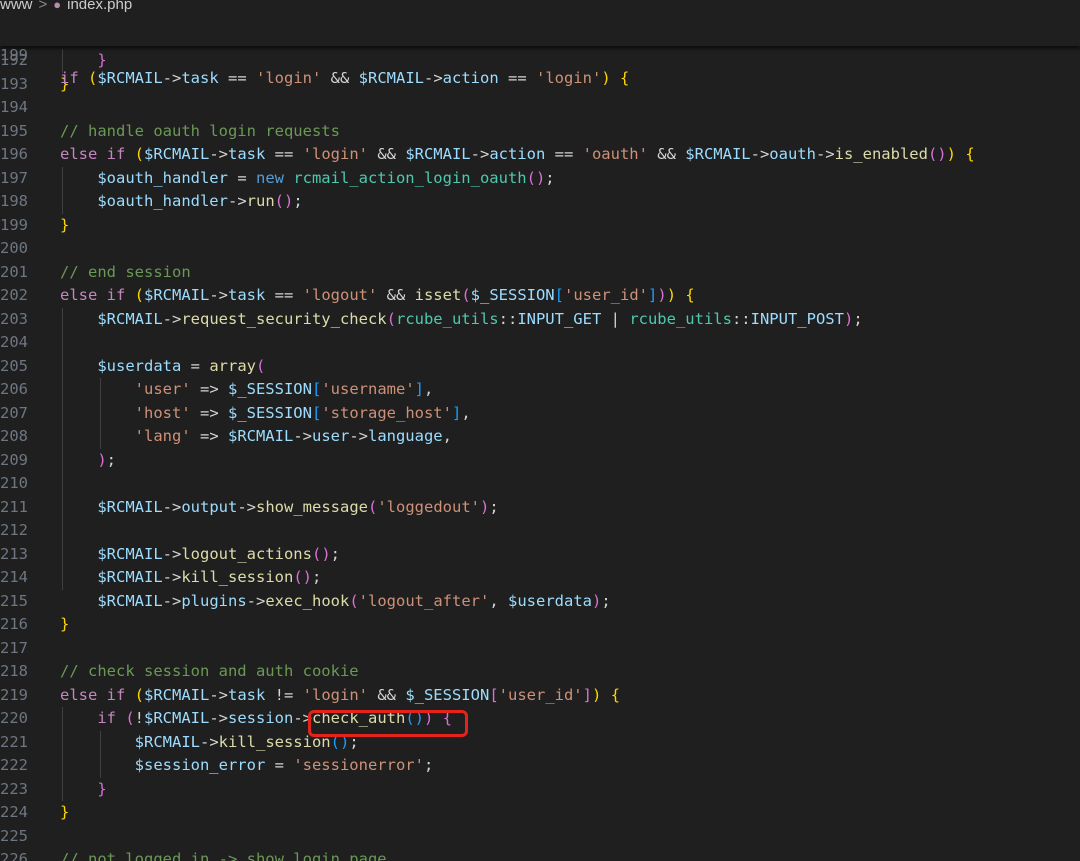 The height and width of the screenshot is (861, 1080). What do you see at coordinates (232, 365) in the screenshot?
I see `code-token: array` at bounding box center [232, 365].